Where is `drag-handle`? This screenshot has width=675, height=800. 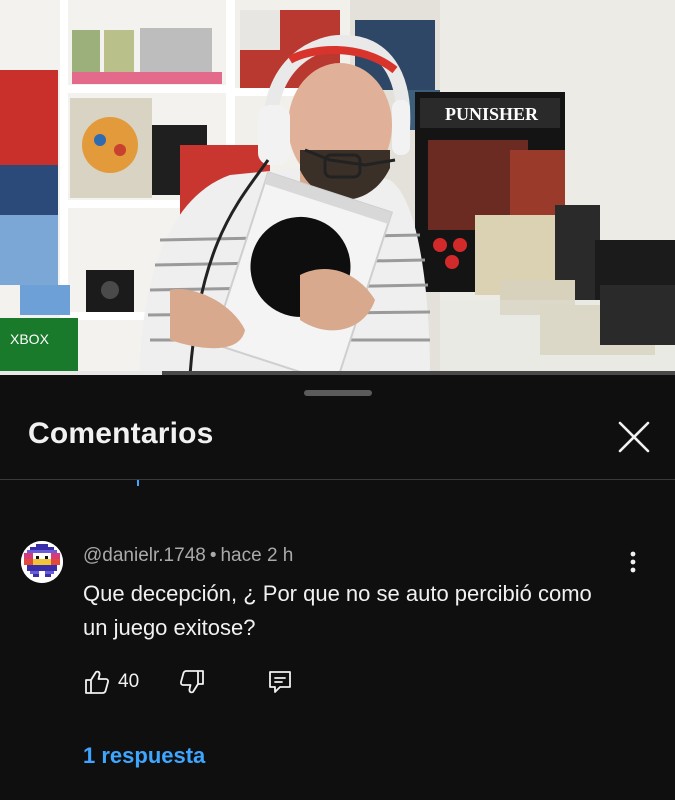 drag-handle is located at coordinates (338, 393).